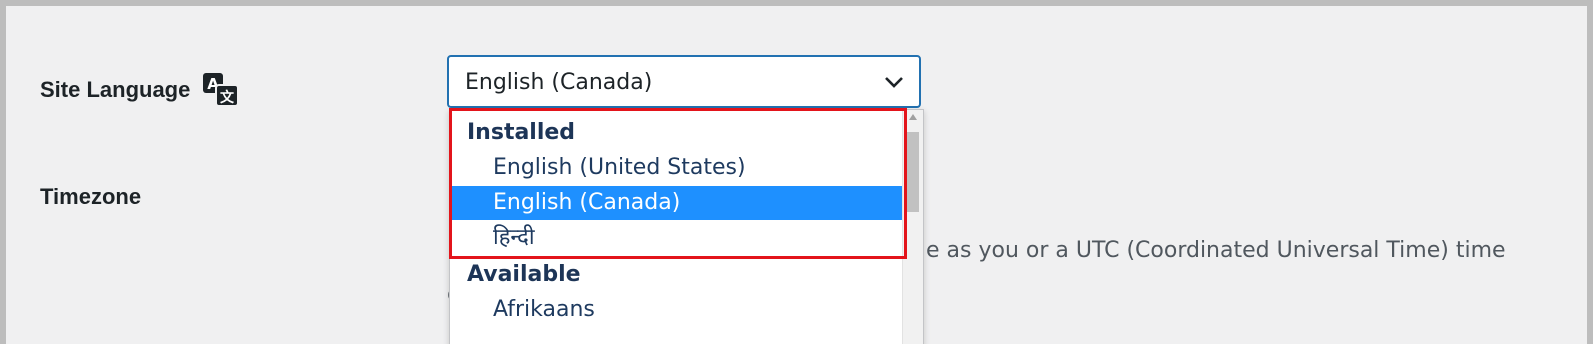  I want to click on site-language-text: Site Language, so click(115, 89).